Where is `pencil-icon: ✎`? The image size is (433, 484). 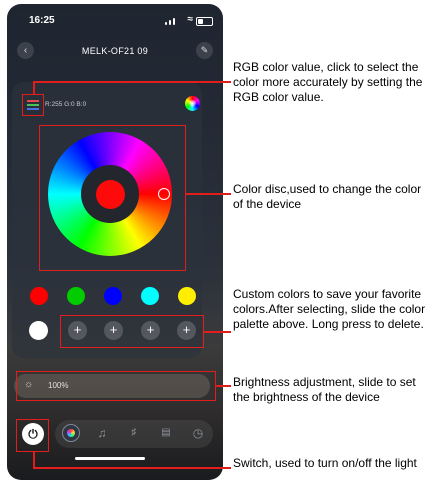
pencil-icon: ✎ is located at coordinates (204, 50).